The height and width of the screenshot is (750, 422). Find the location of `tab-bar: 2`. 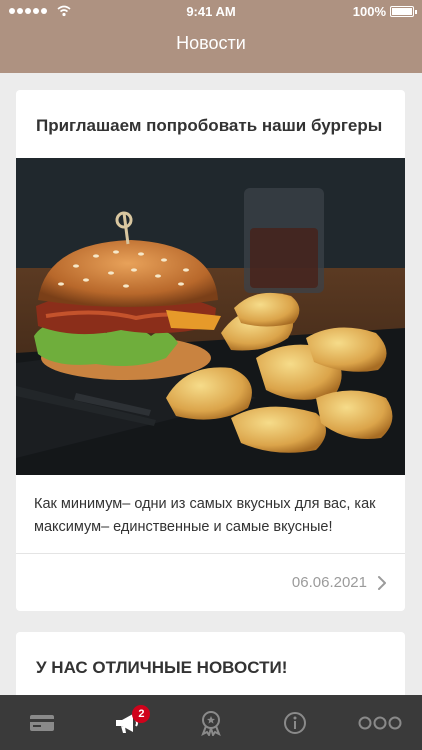

tab-bar: 2 is located at coordinates (211, 722).